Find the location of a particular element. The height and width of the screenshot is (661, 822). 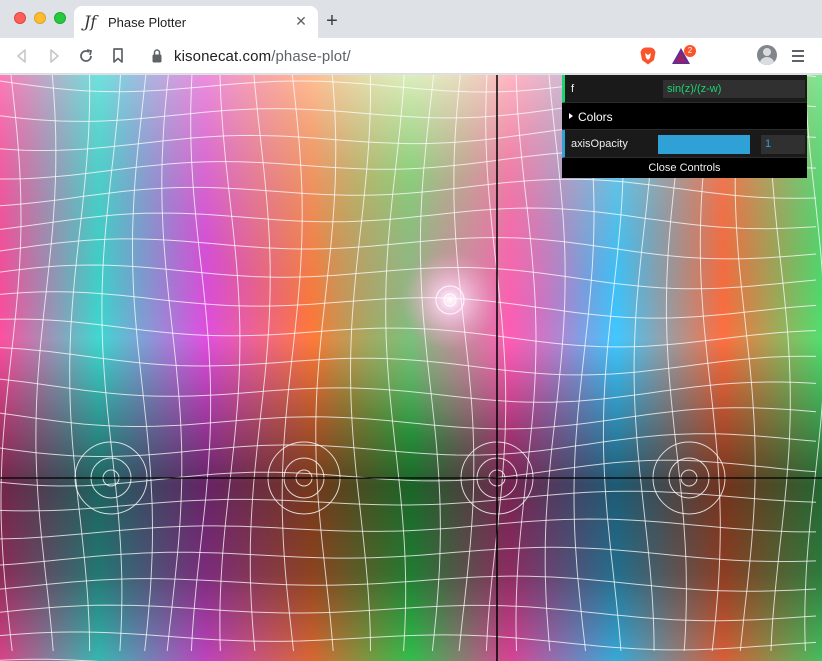

reload-button is located at coordinates (86, 56).